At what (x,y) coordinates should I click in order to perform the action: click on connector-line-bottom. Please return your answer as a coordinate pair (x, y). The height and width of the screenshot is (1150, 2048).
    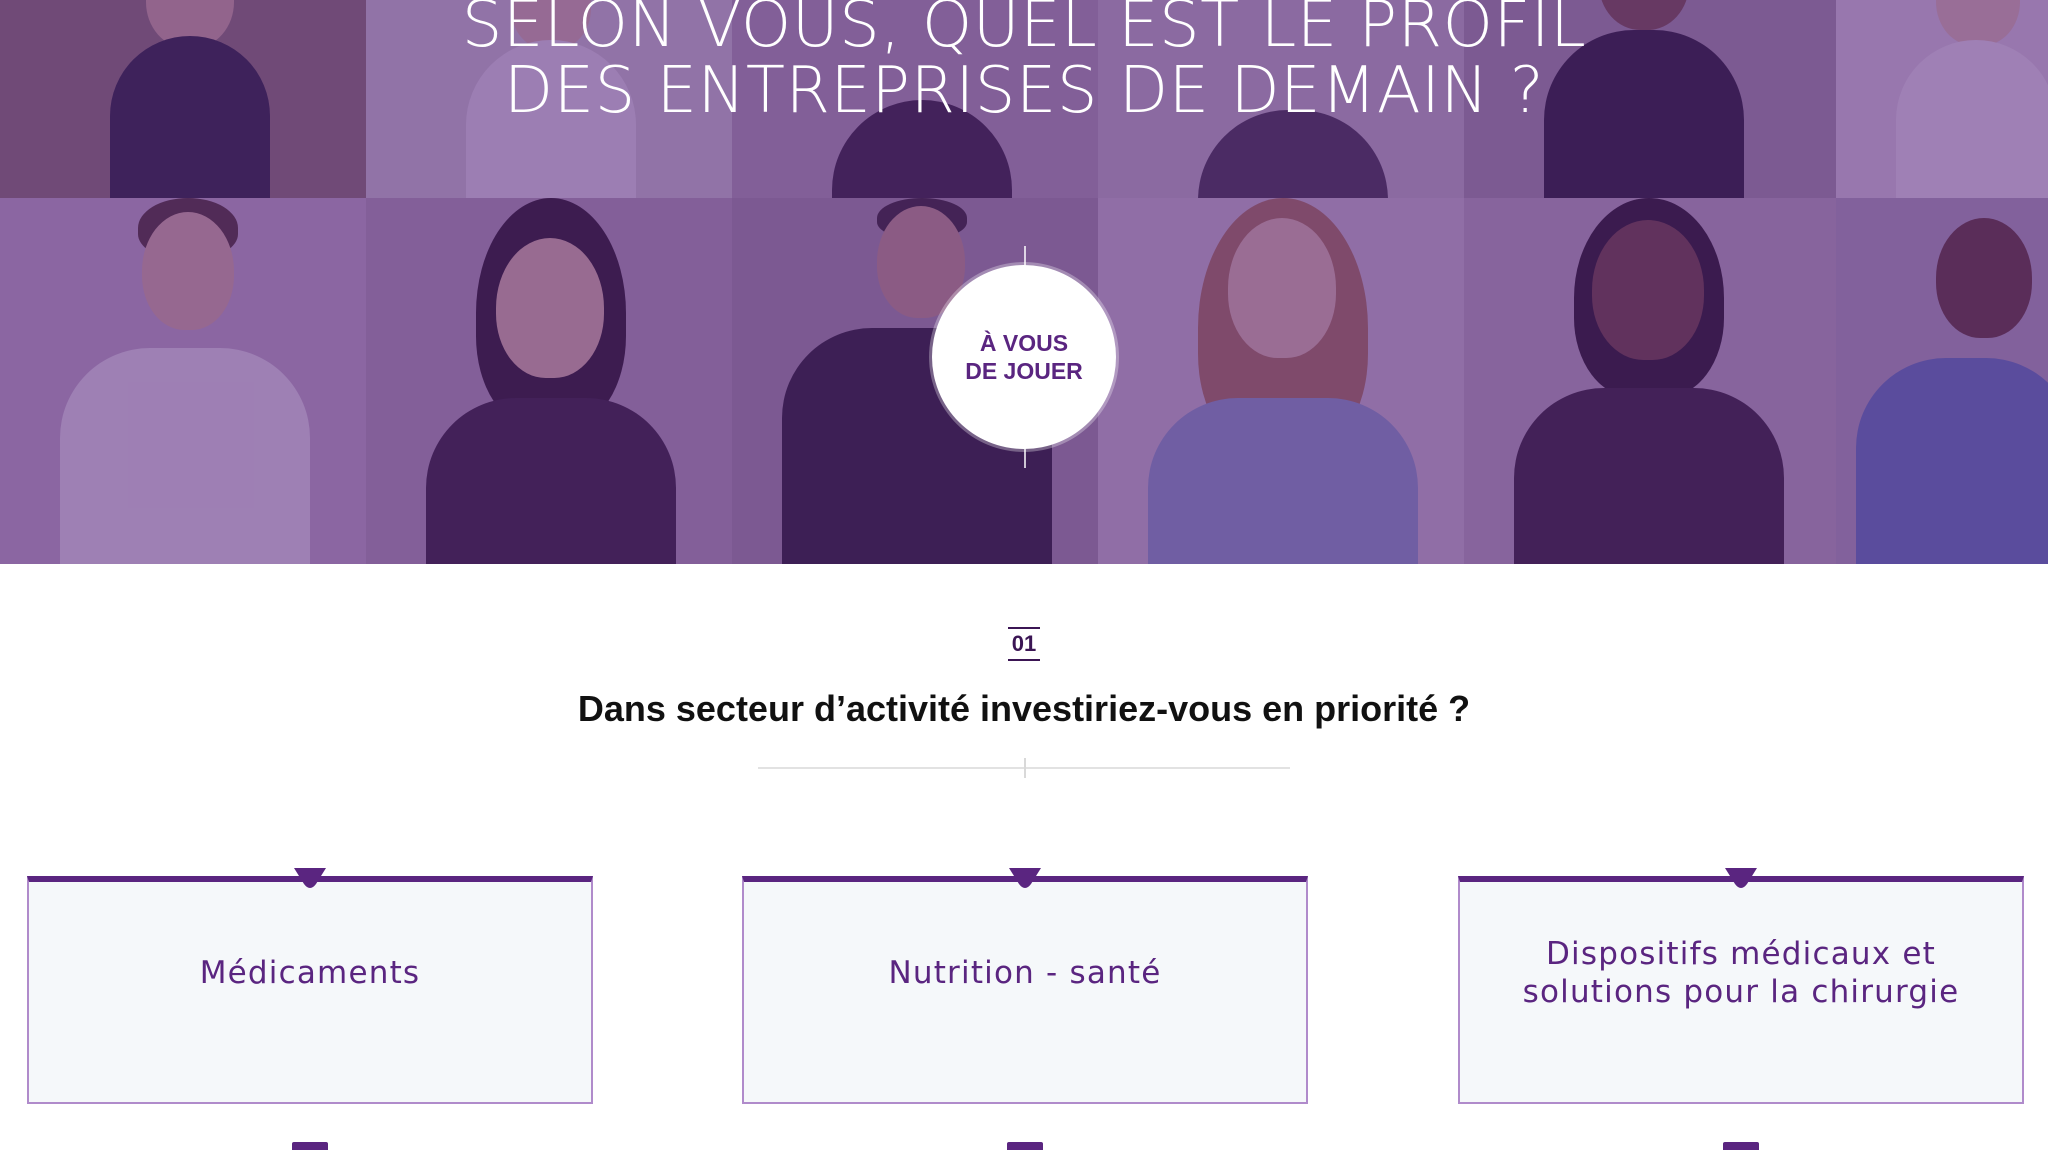
    Looking at the image, I should click on (1025, 458).